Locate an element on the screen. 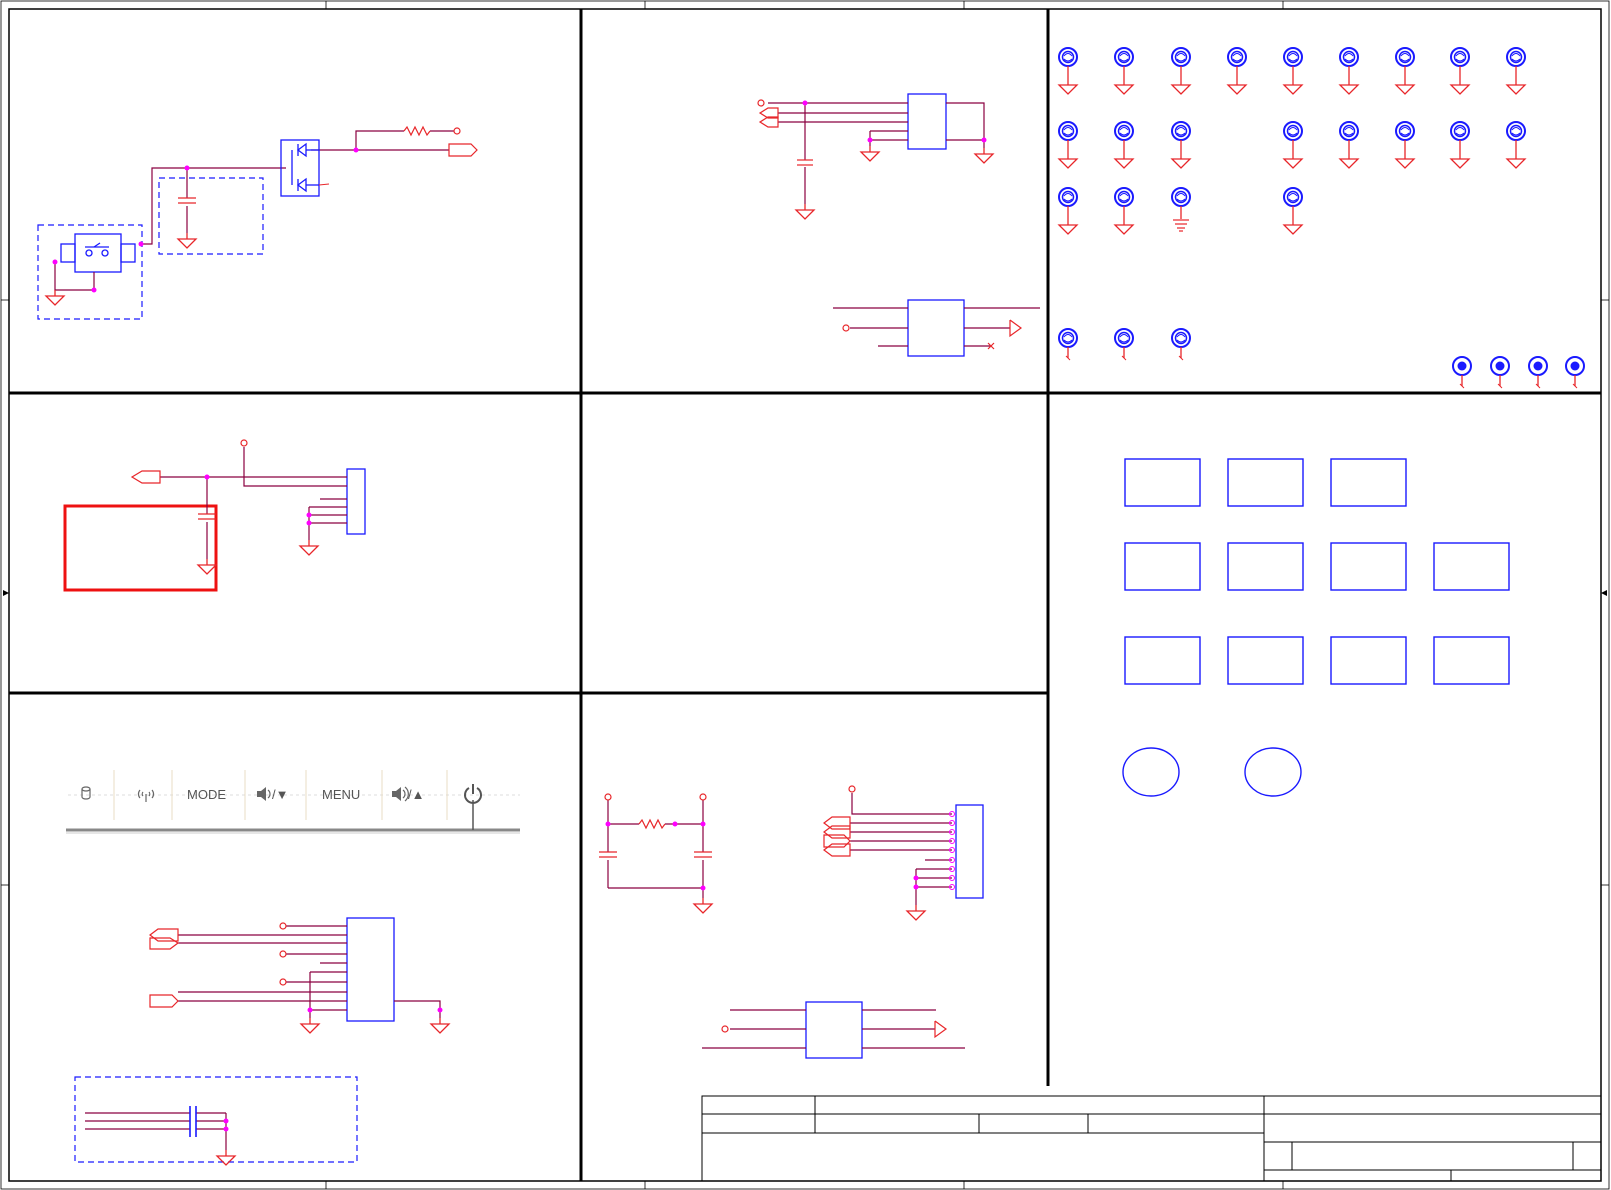  volume-up-key-label: /▲ is located at coordinates (416, 794).